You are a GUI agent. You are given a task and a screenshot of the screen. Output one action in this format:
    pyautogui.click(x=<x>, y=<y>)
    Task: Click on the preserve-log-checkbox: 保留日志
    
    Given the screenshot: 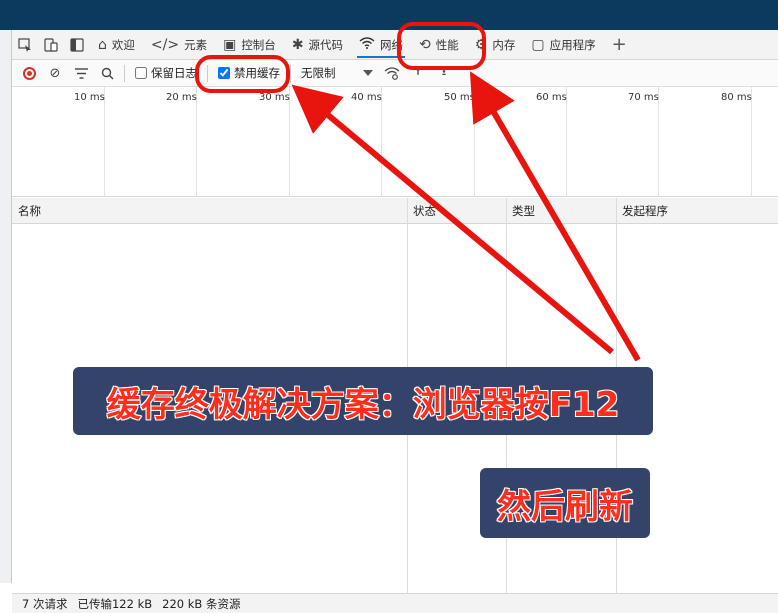 What is the action you would take?
    pyautogui.click(x=166, y=73)
    